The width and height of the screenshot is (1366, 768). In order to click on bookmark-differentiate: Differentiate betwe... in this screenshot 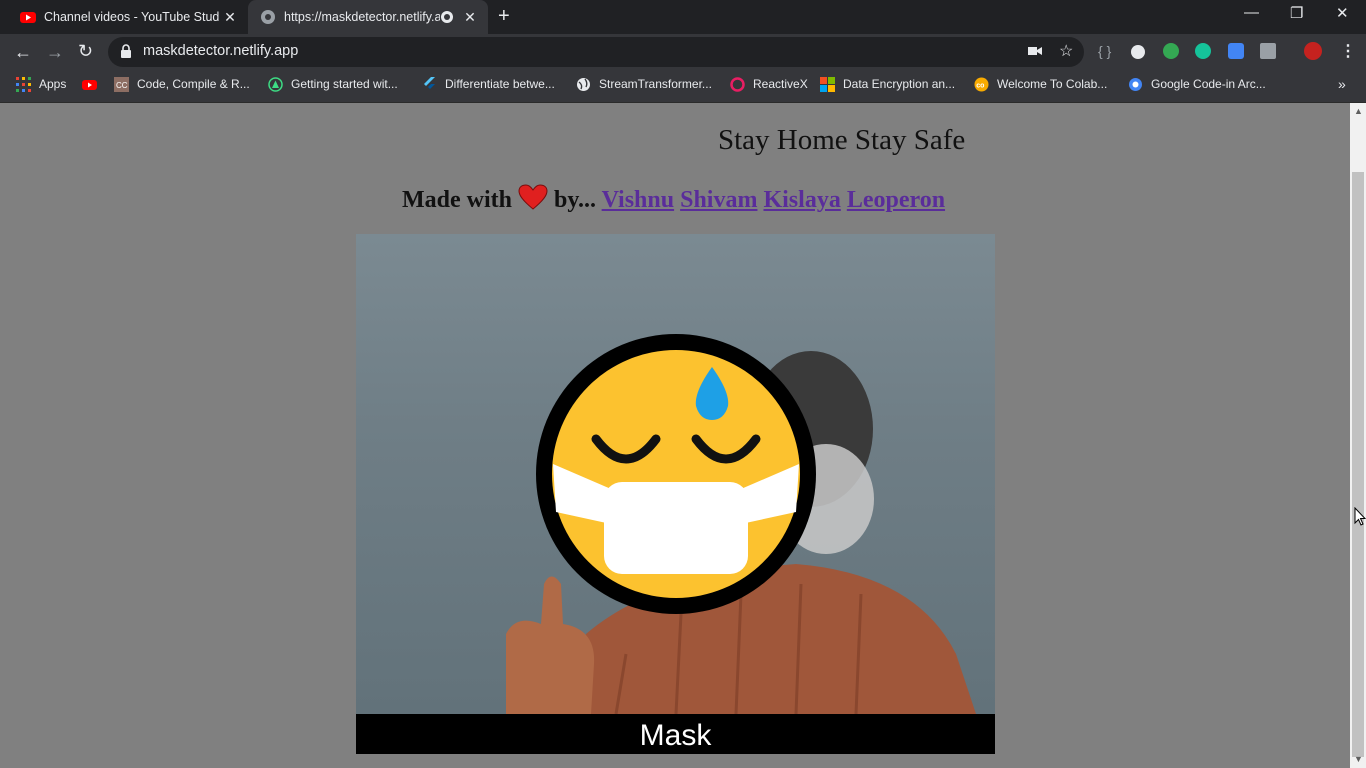, I will do `click(488, 84)`.